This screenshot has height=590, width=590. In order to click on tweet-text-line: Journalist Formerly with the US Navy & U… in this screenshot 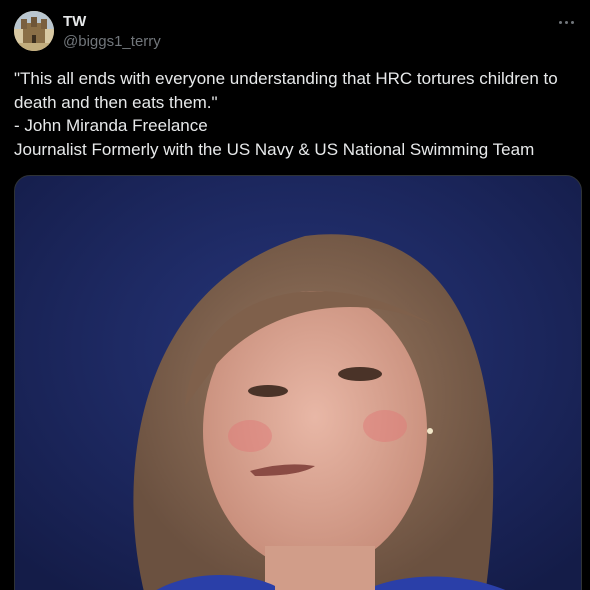, I will do `click(274, 149)`.